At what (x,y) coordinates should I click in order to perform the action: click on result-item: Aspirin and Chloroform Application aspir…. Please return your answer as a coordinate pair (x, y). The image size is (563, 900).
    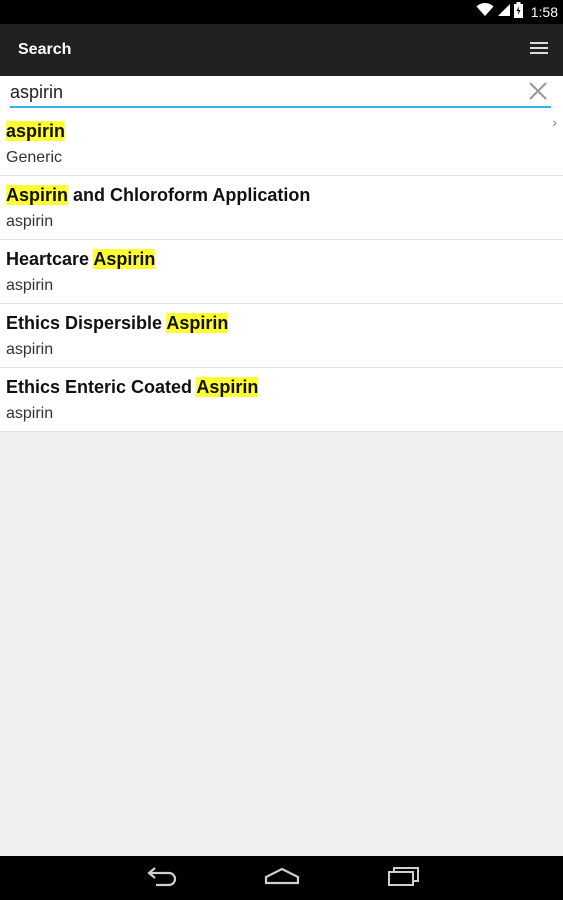
    Looking at the image, I should click on (281, 208).